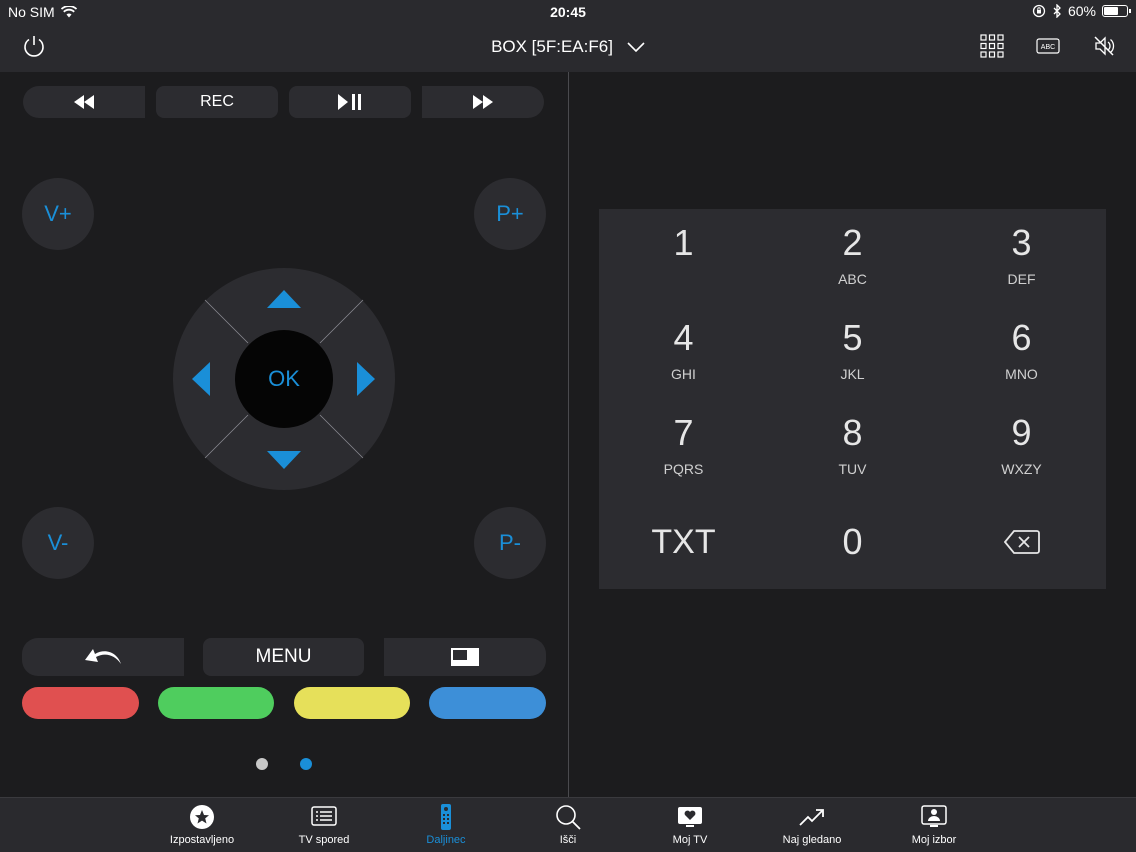 The image size is (1136, 852). Describe the element at coordinates (1116, 11) in the screenshot. I see `battery-icon` at that location.